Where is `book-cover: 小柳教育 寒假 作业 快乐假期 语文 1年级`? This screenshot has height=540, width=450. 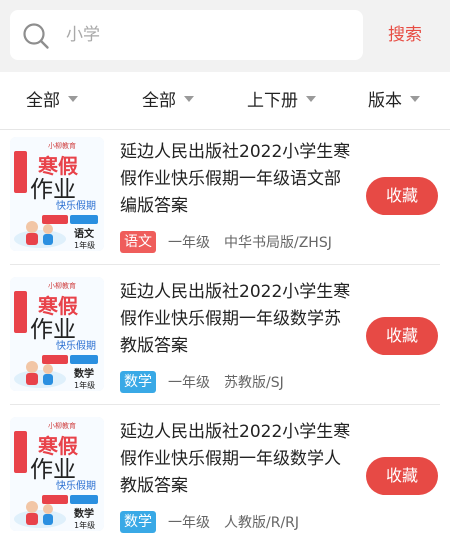 book-cover: 小柳教育 寒假 作业 快乐假期 语文 1年级 is located at coordinates (57, 194).